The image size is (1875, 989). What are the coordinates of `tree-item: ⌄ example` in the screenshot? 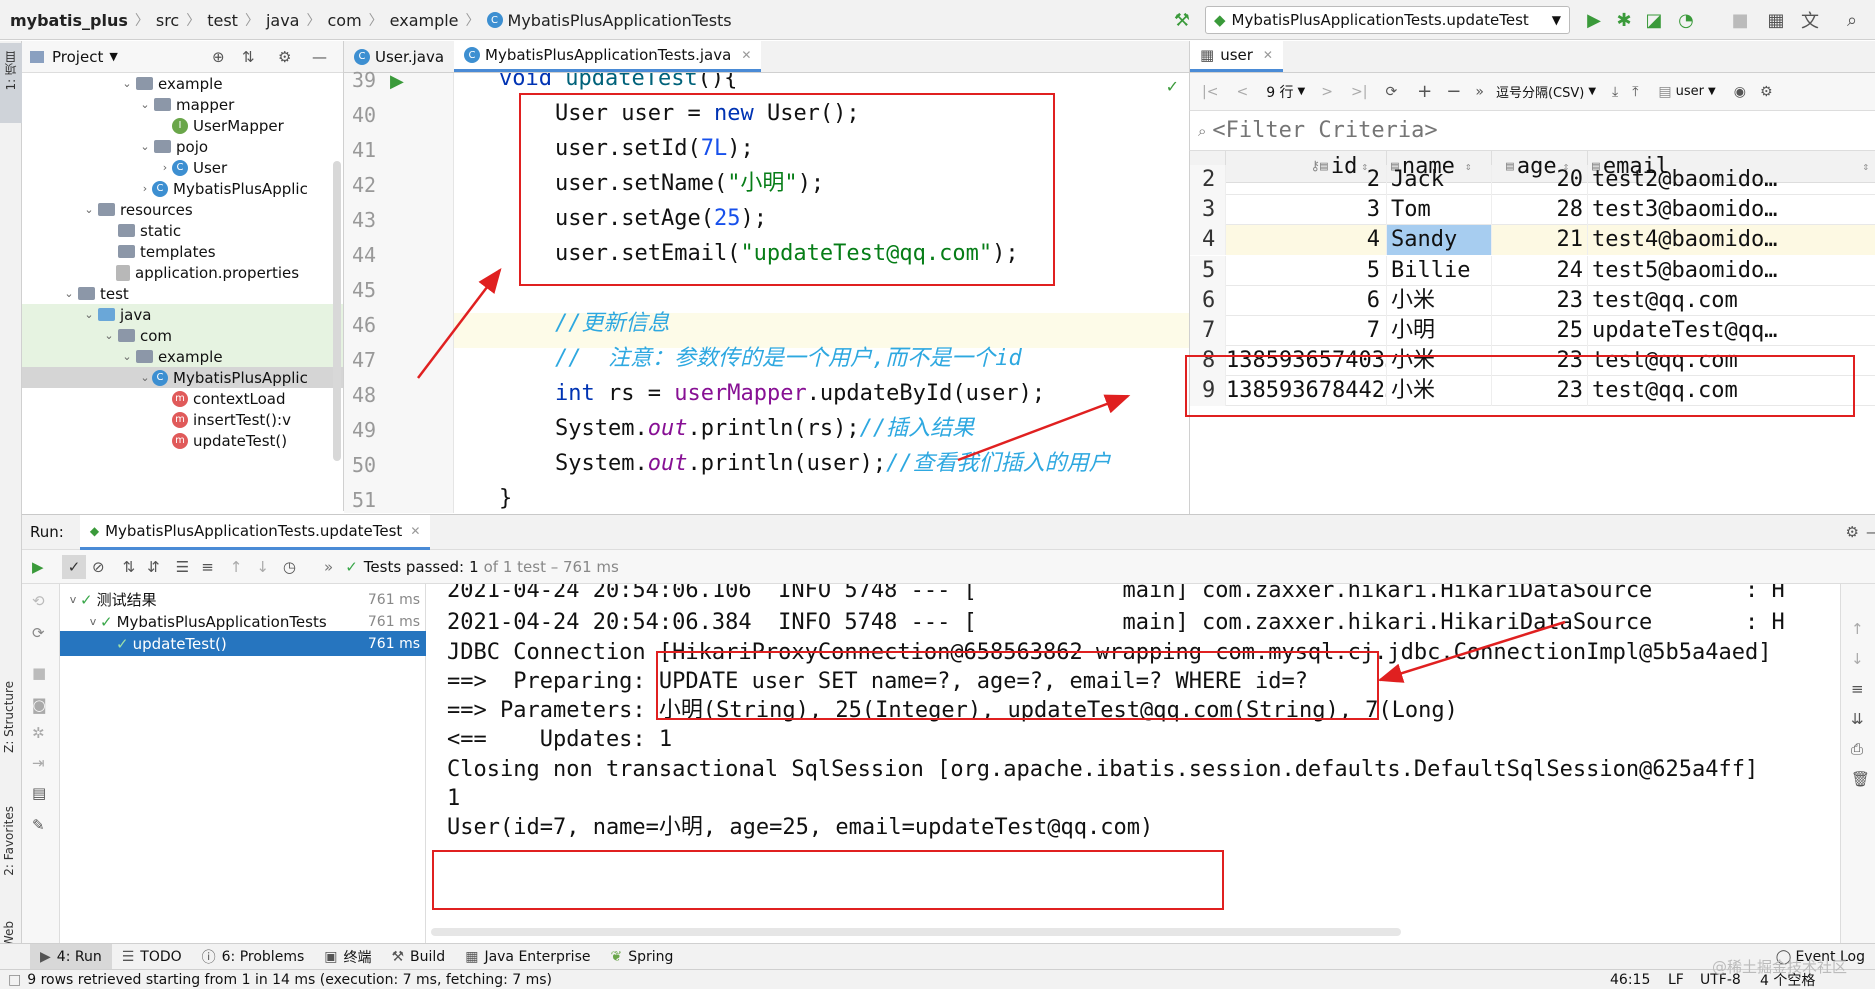 It's located at (182, 83).